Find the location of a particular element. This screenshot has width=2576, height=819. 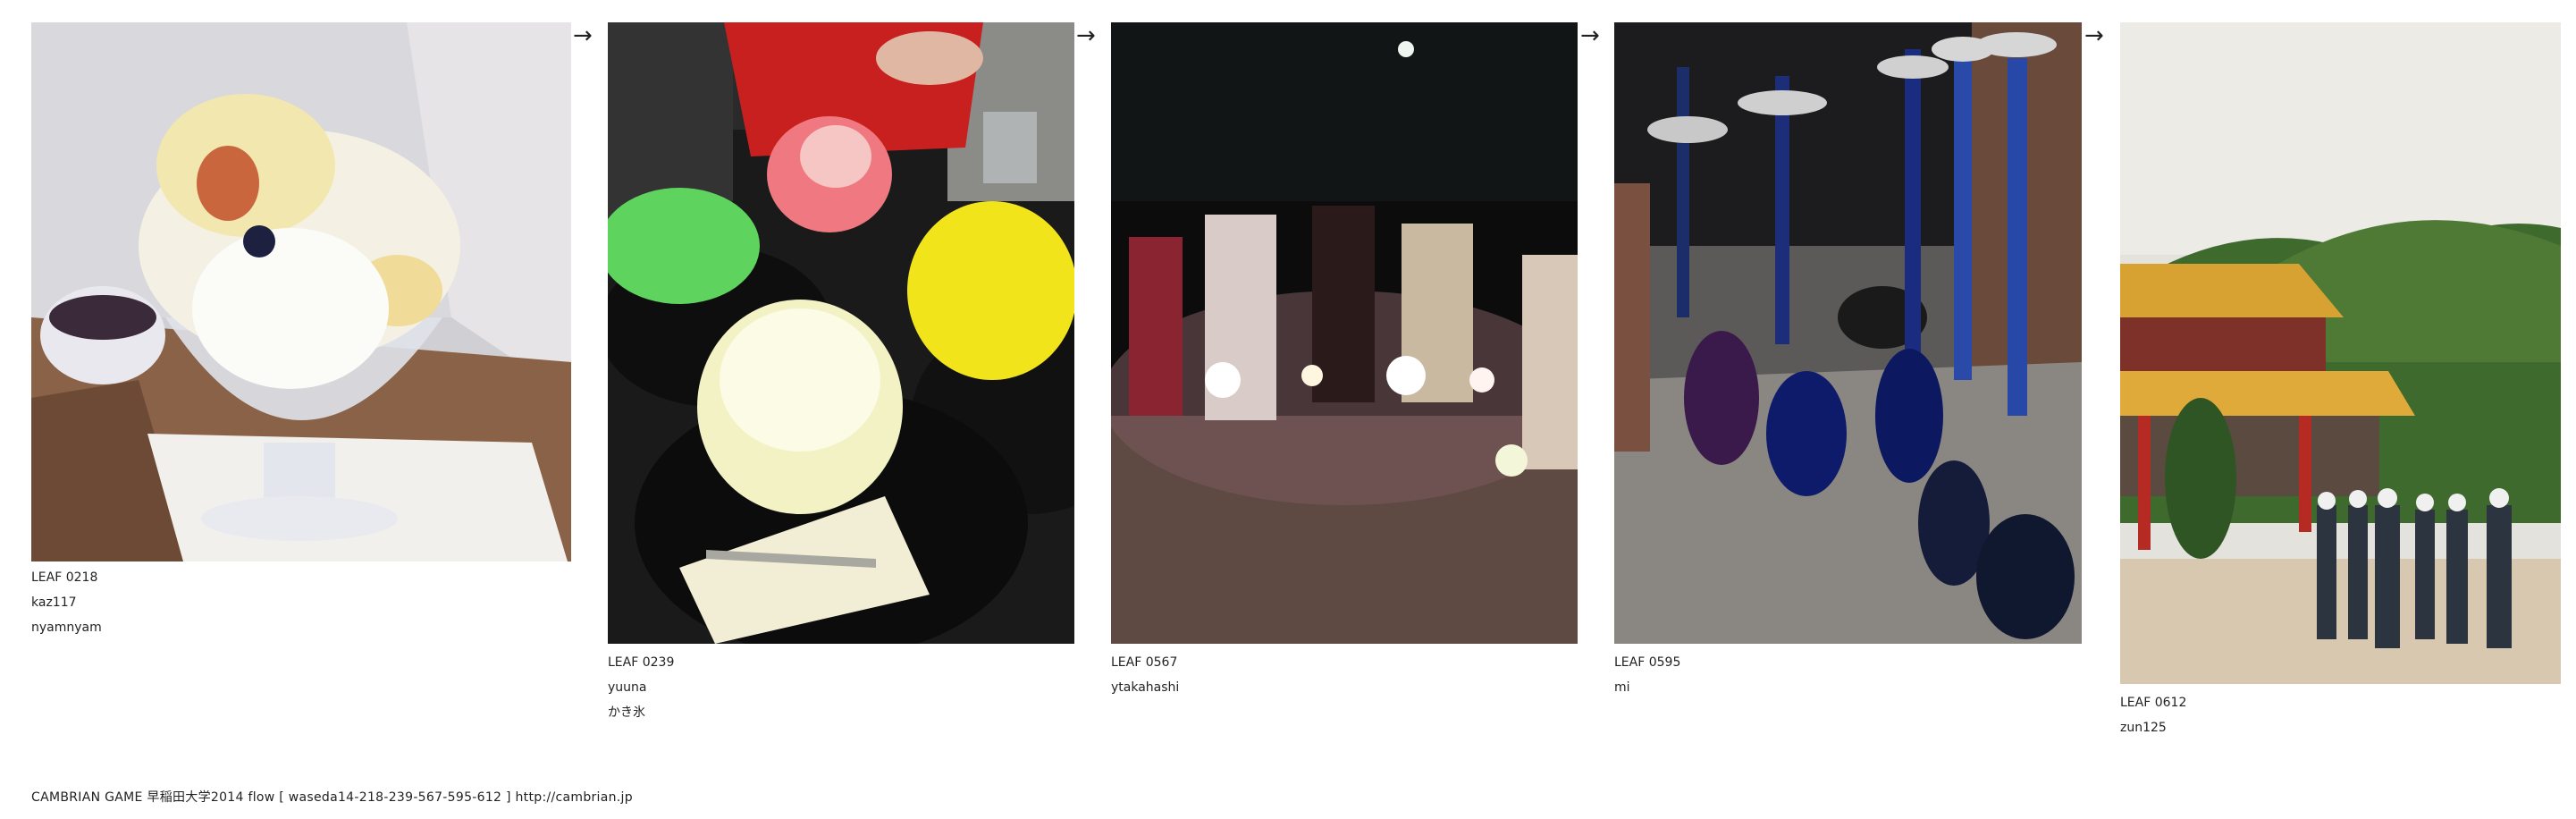

leaf-id: LEAF 0218 is located at coordinates (65, 577).